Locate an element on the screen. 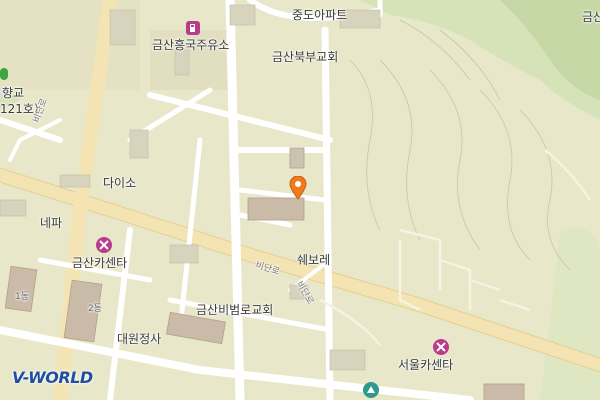  school-icon is located at coordinates (4, 74).